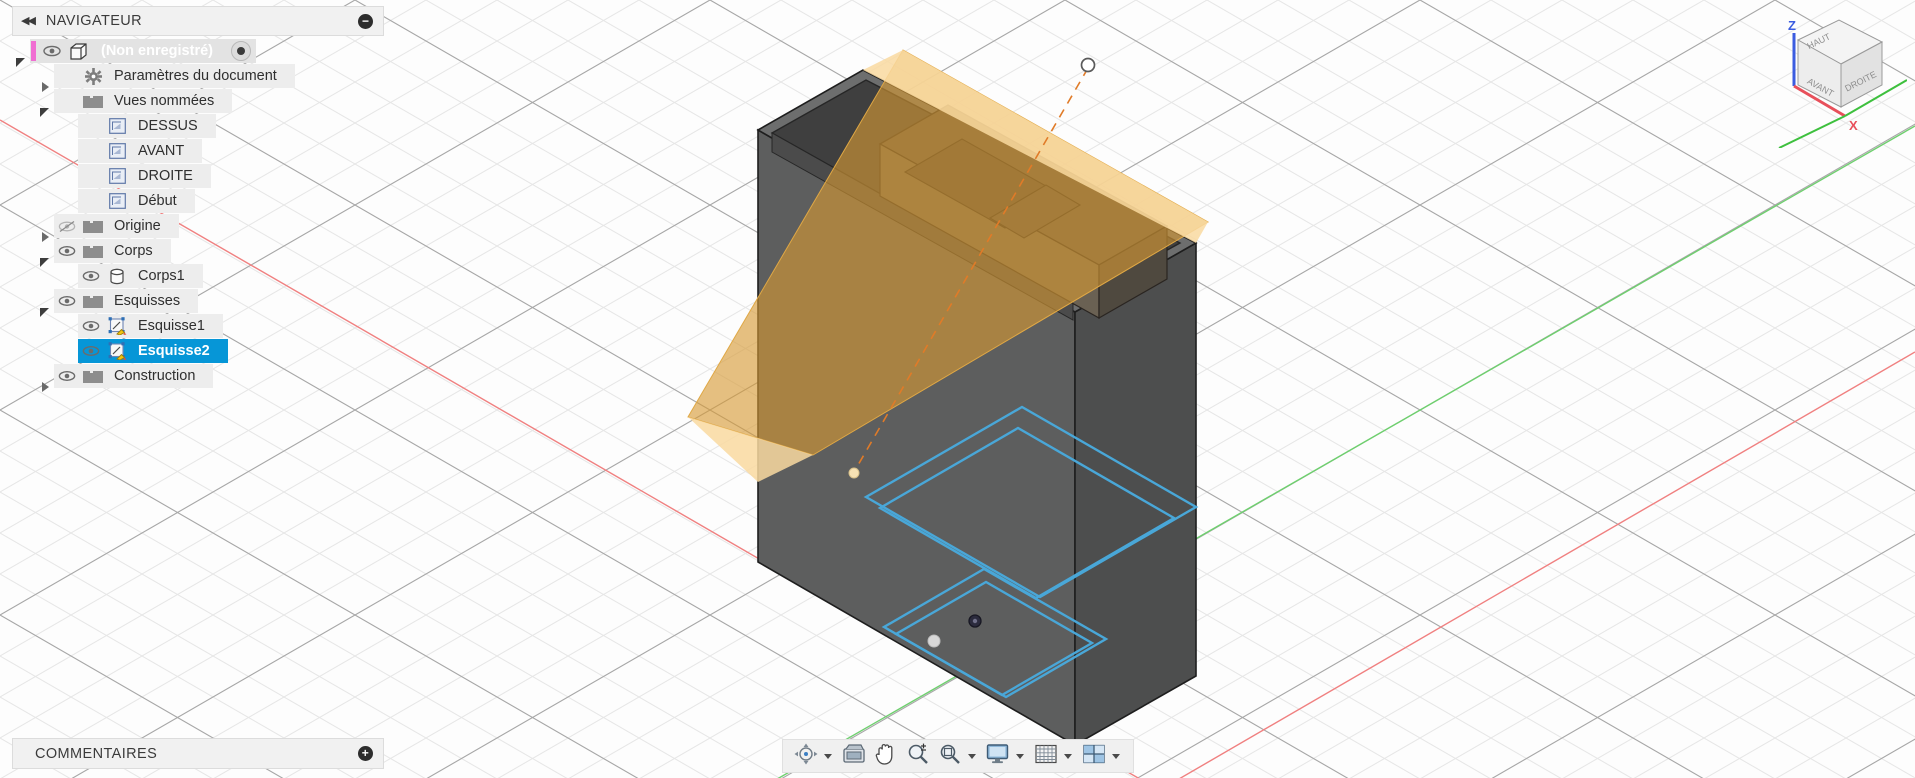 This screenshot has width=1915, height=778. Describe the element at coordinates (168, 126) in the screenshot. I see `tree-item-label: DESSUS` at that location.